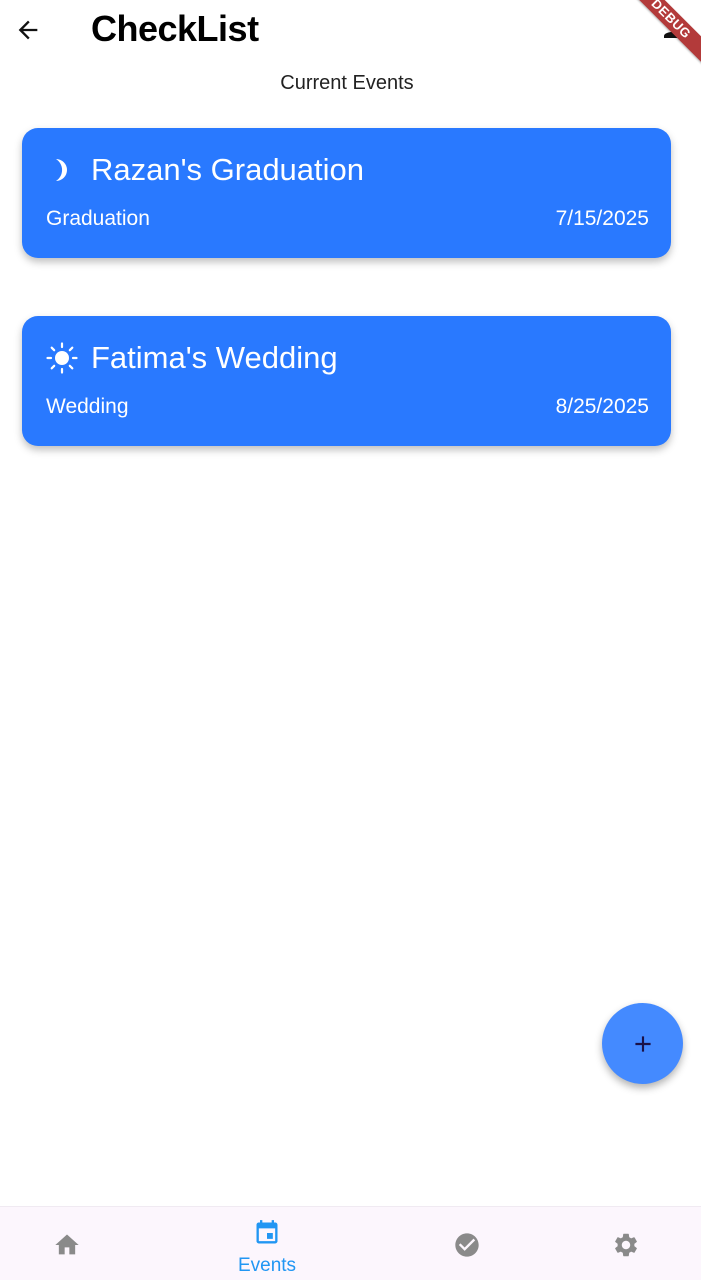 The height and width of the screenshot is (1280, 701). I want to click on nav-item-settings, so click(626, 1243).